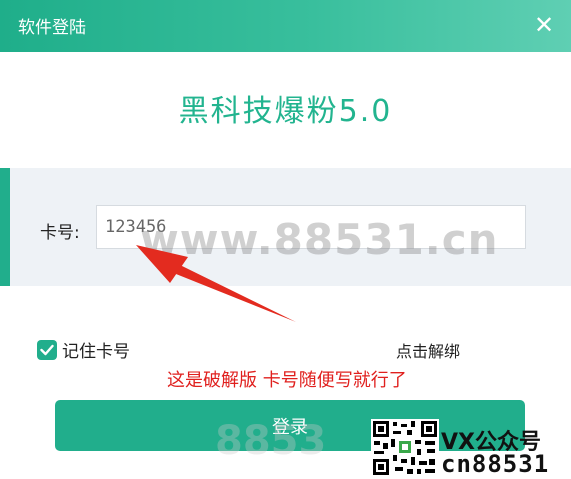  Describe the element at coordinates (287, 380) in the screenshot. I see `cracked-version-note: 这是破解版 卡号随便写就行了` at that location.